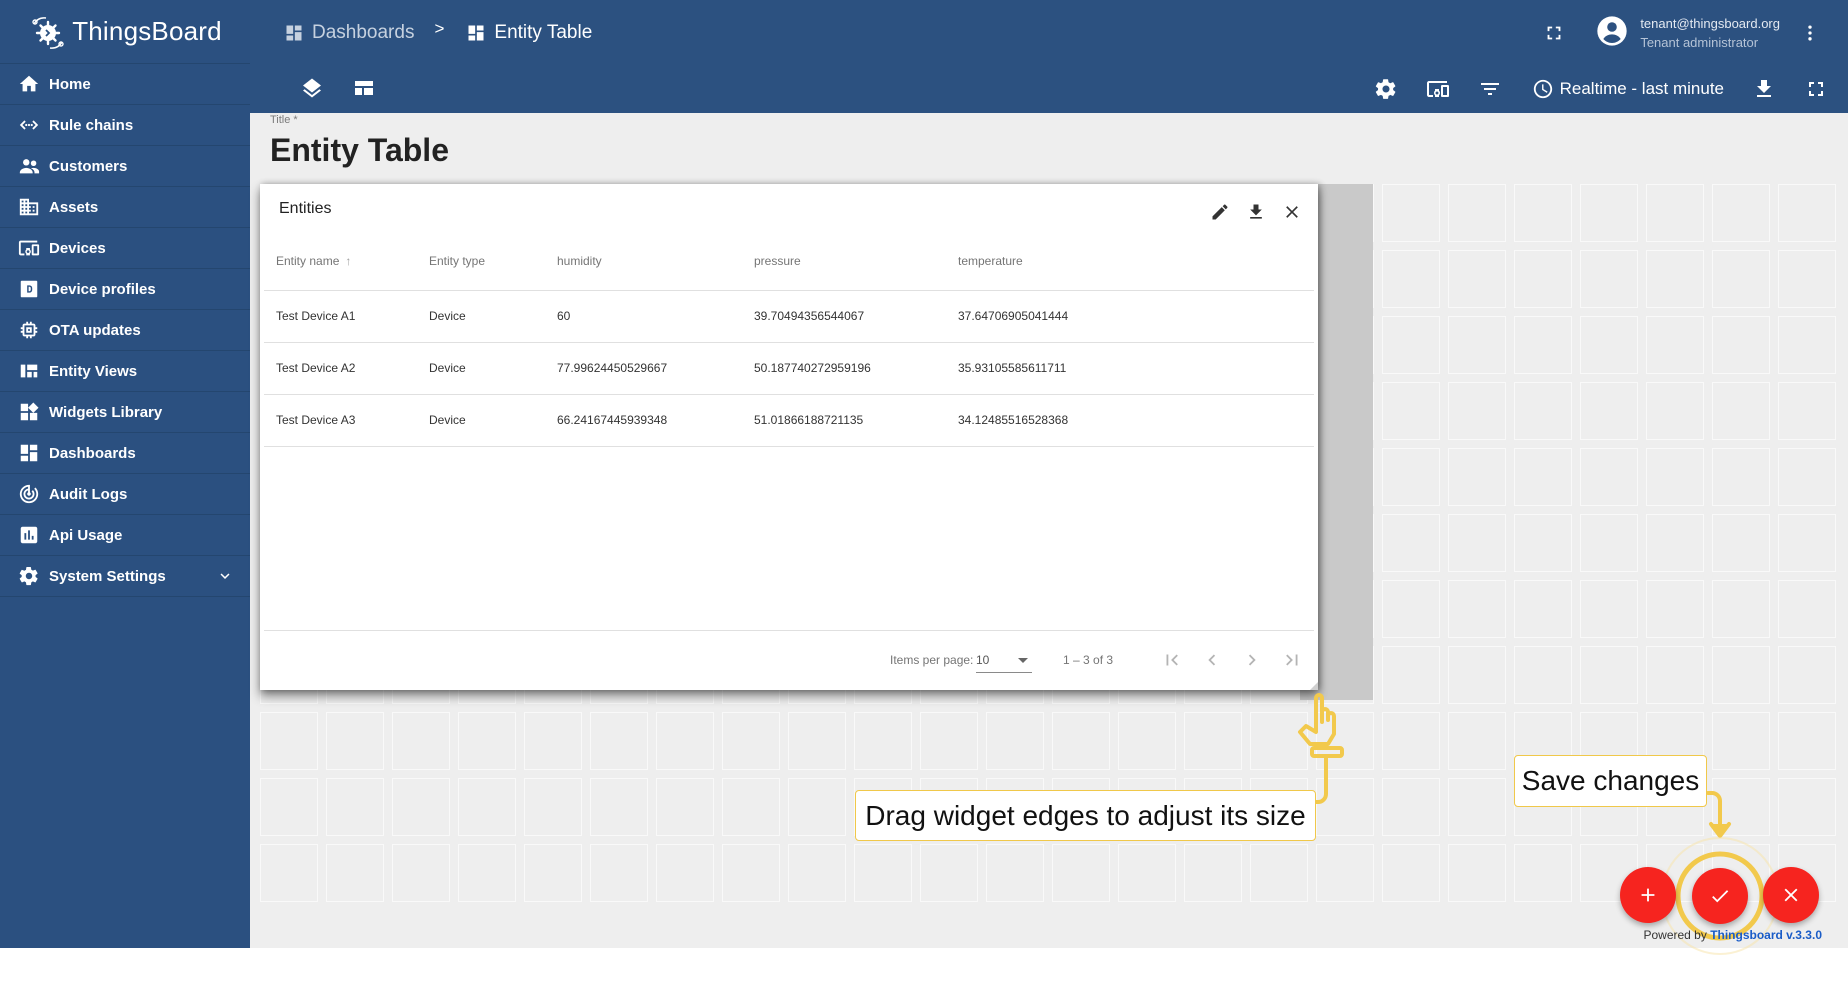 This screenshot has height=982, width=1848. Describe the element at coordinates (1130, 261) in the screenshot. I see `column-header-temperature: temperature` at that location.